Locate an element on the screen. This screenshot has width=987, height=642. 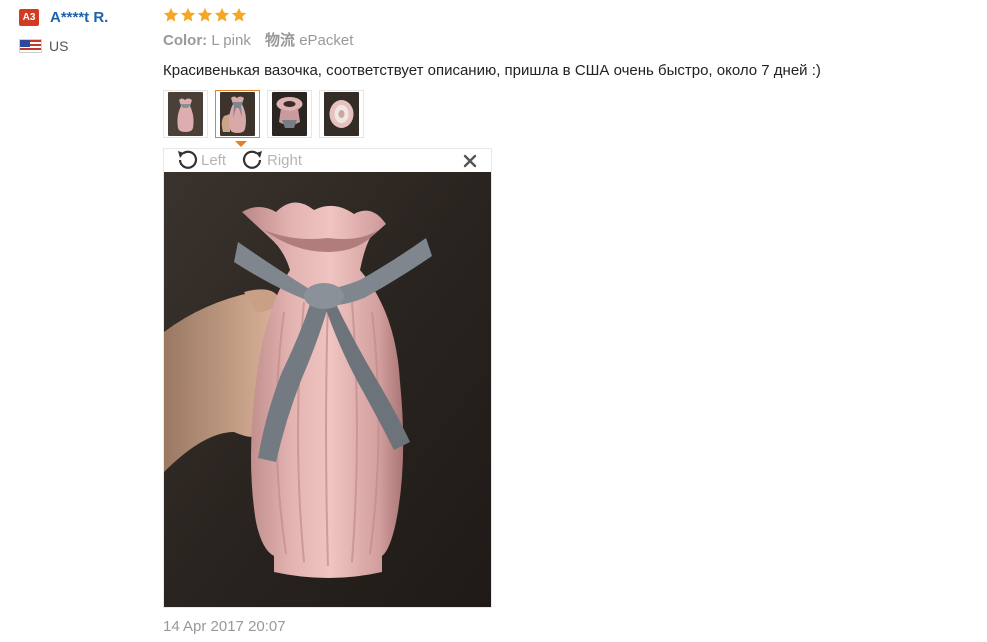
photo-thumbnails is located at coordinates (263, 114).